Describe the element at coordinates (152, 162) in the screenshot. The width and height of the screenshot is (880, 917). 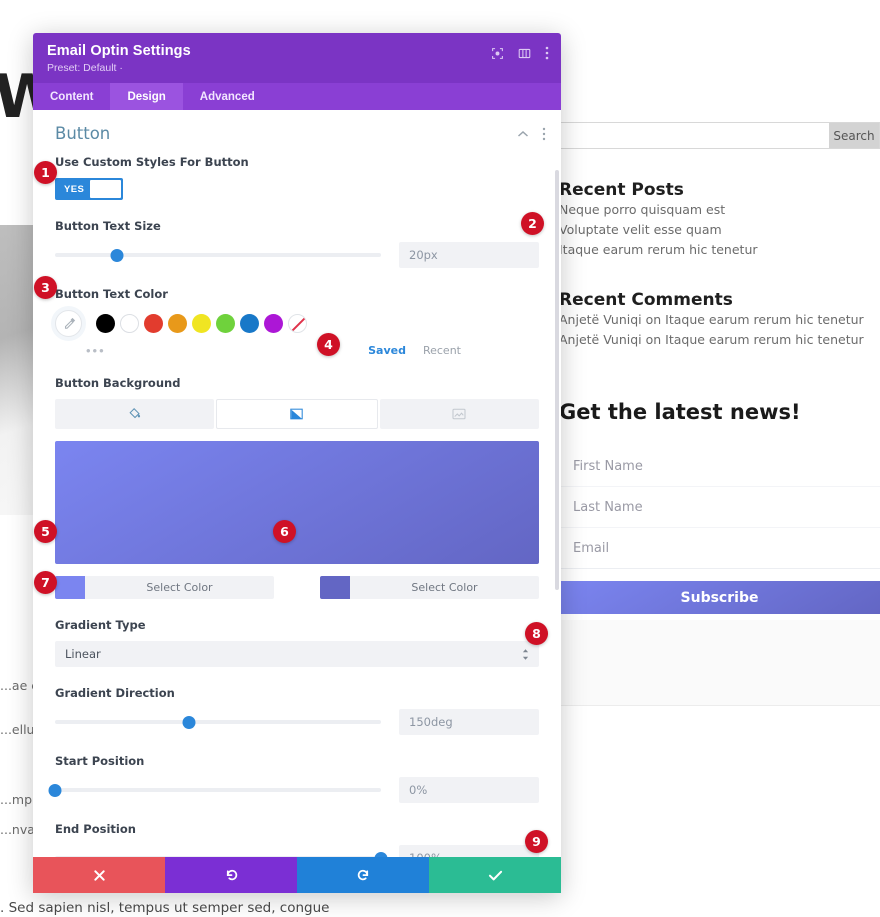
I see `field-label: Use Custom Styles For Button` at that location.